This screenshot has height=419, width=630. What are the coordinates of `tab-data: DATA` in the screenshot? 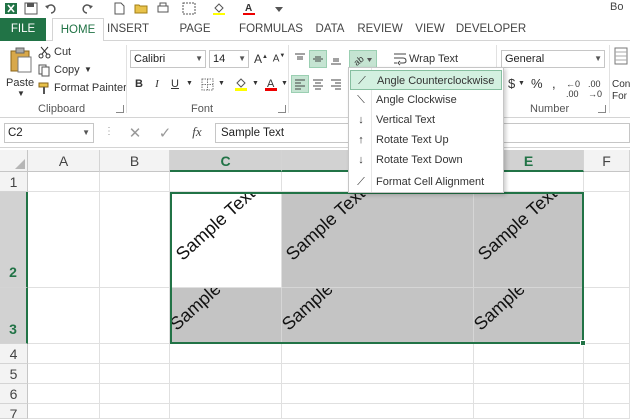 It's located at (330, 29).